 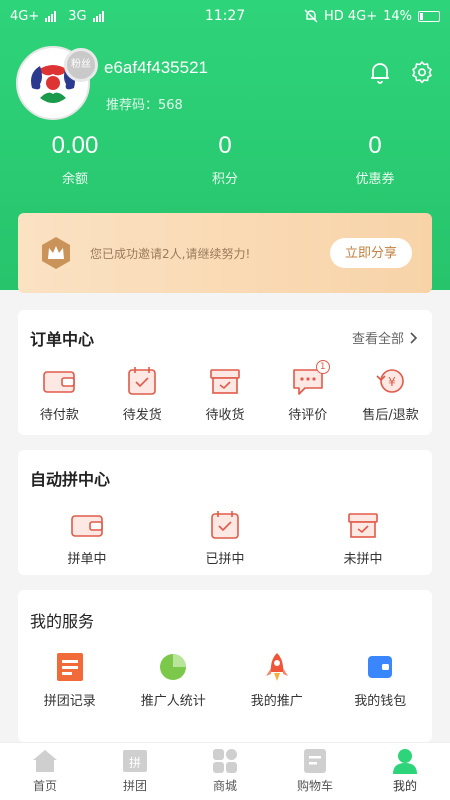 I want to click on tab-mine-label: 我的, so click(x=404, y=786).